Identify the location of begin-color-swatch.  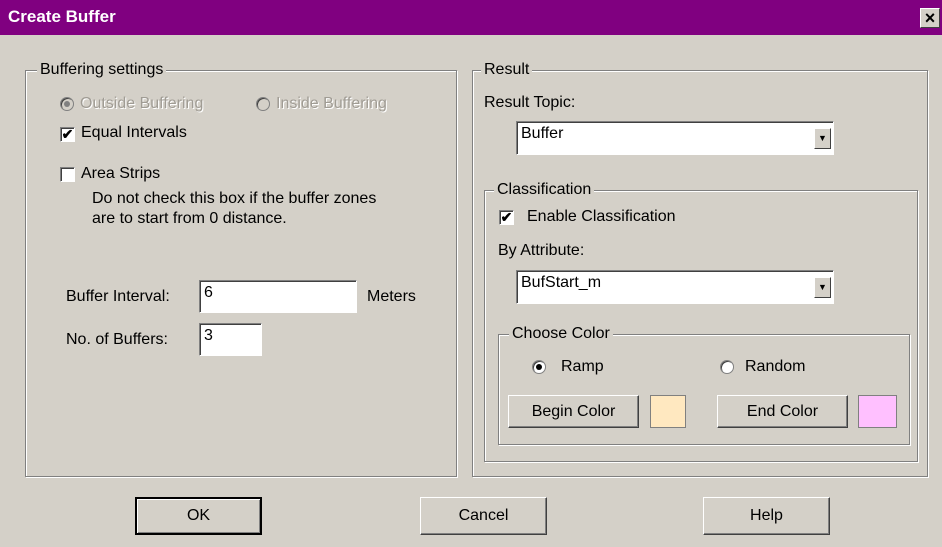
(668, 411).